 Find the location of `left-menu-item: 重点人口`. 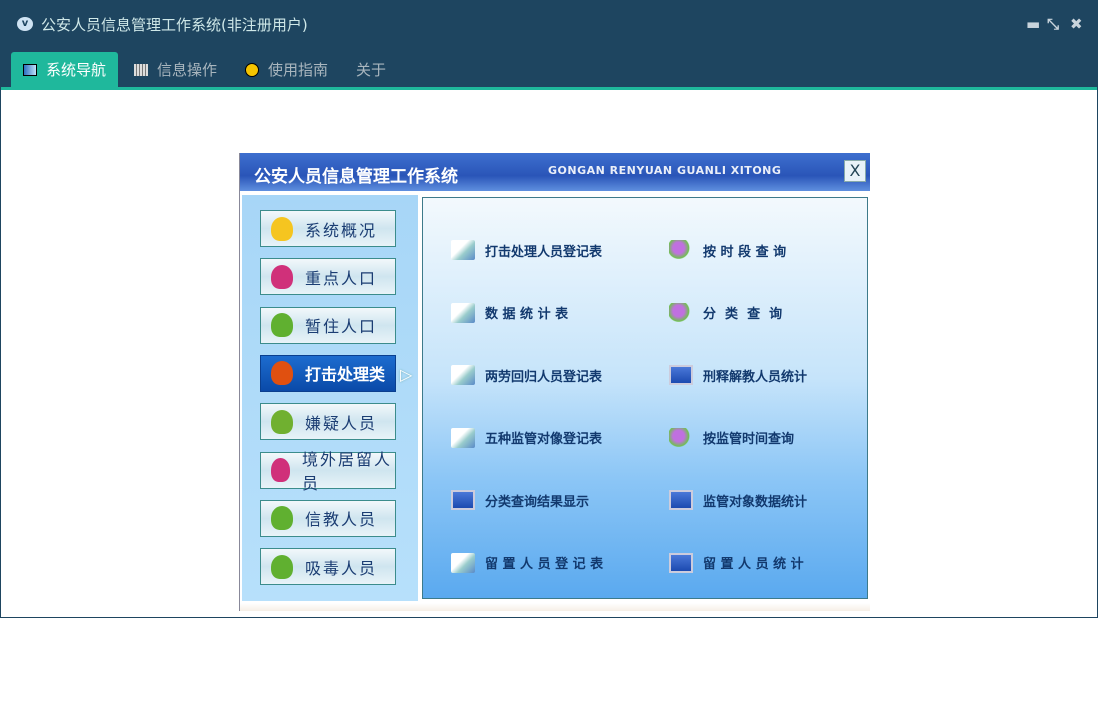

left-menu-item: 重点人口 is located at coordinates (328, 277).